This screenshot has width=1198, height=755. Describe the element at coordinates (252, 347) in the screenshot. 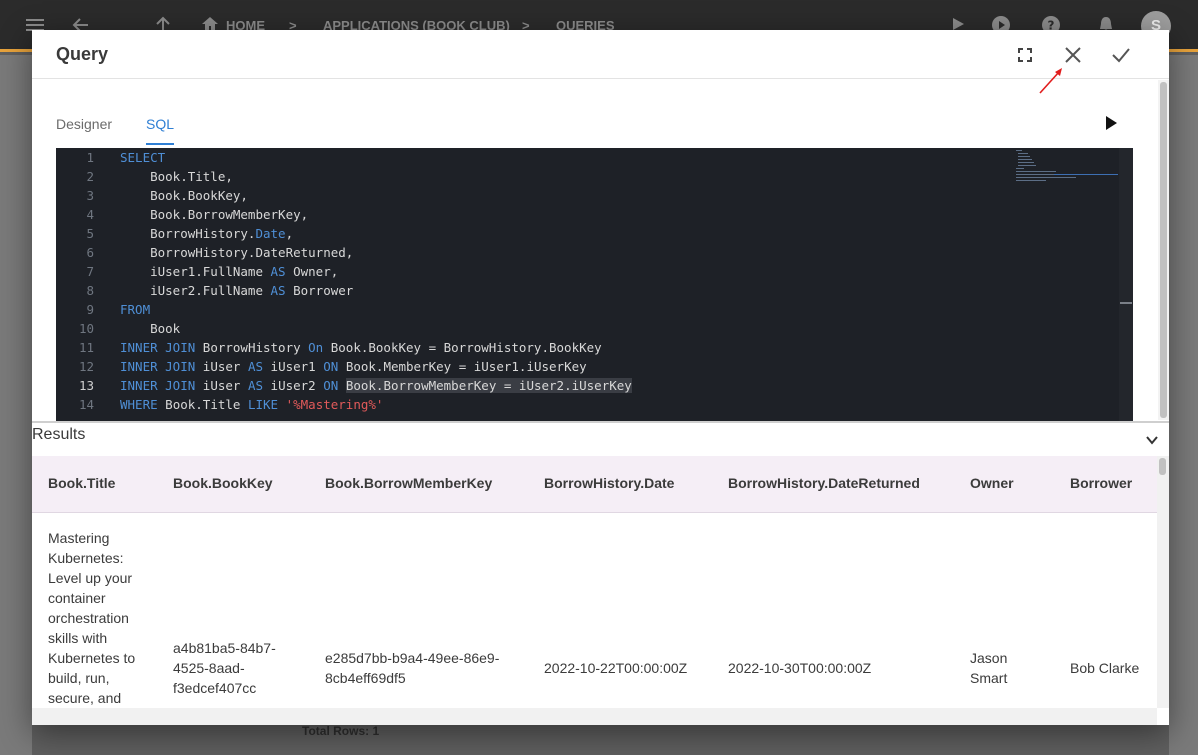

I see `code-token: BorrowHistory` at that location.